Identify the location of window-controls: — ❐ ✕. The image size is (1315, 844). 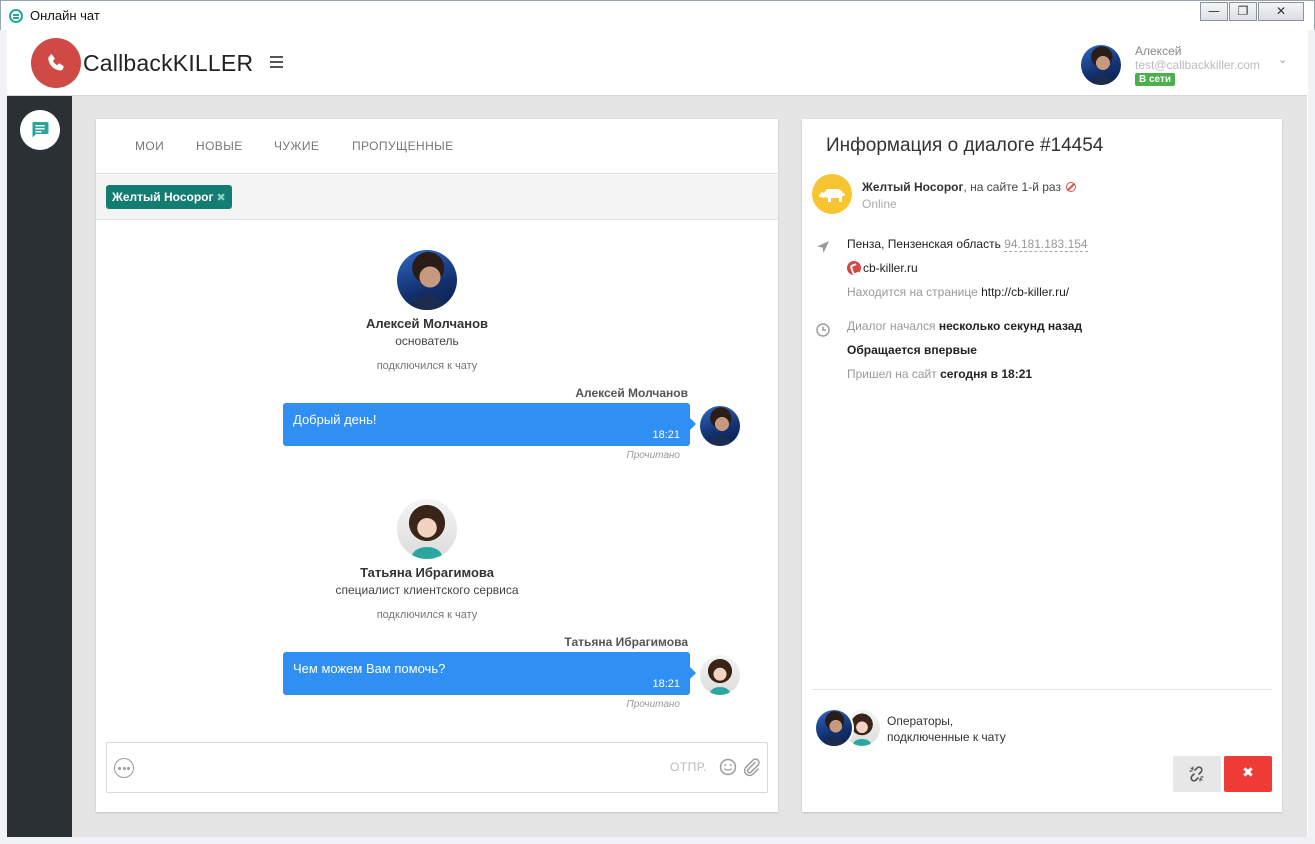
(1251, 11).